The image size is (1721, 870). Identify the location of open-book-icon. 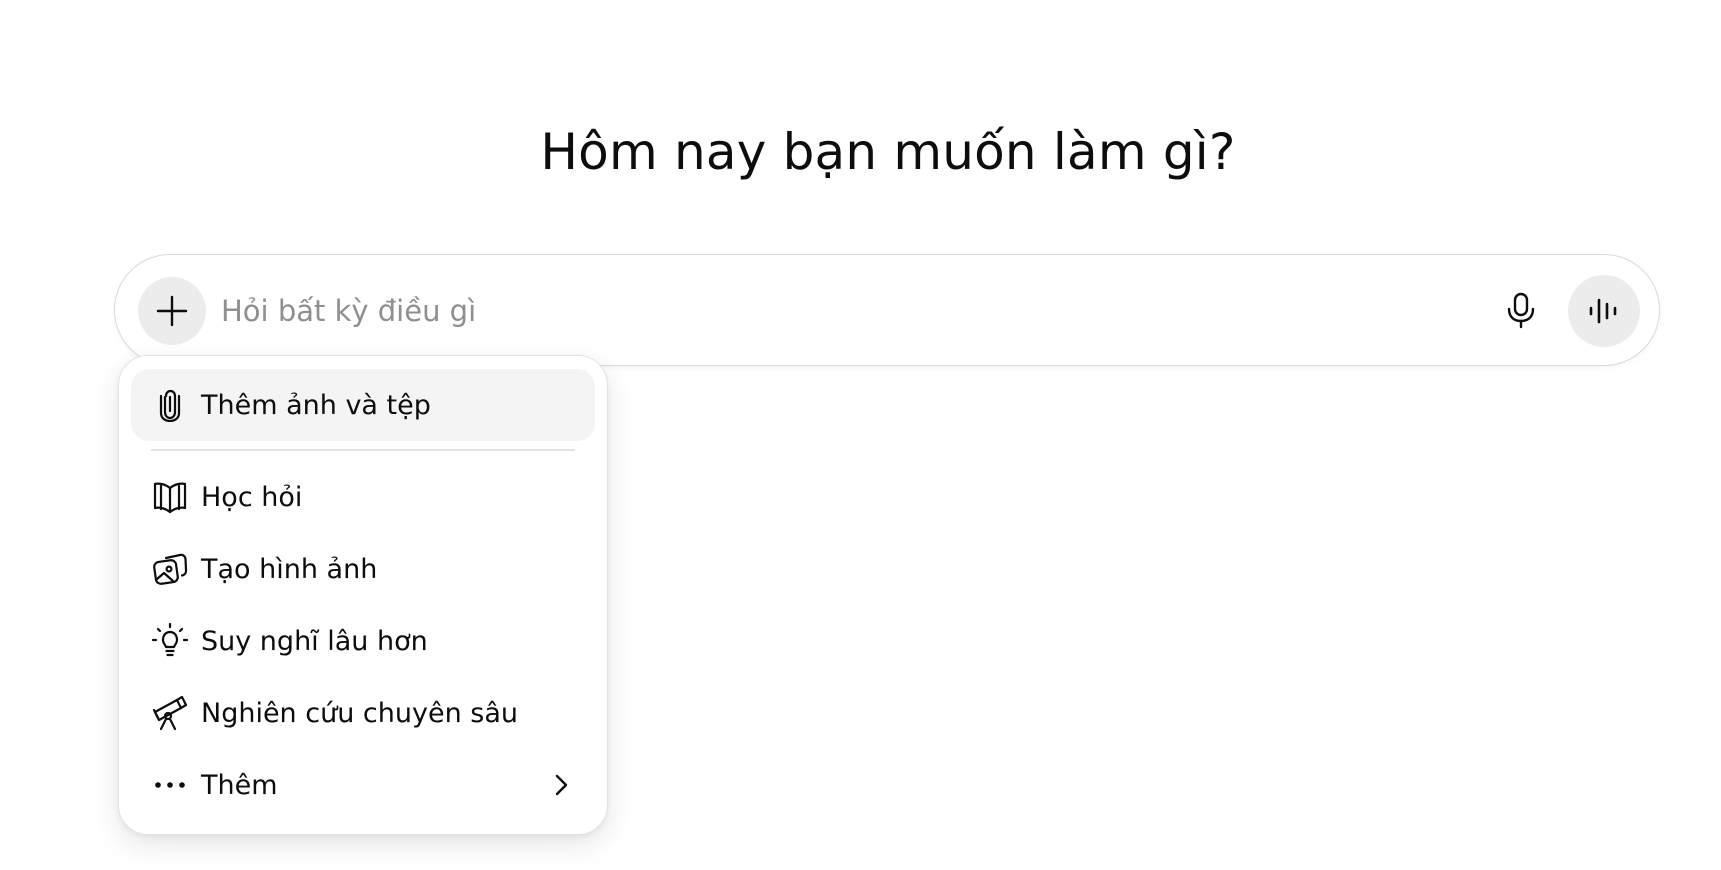
(170, 497).